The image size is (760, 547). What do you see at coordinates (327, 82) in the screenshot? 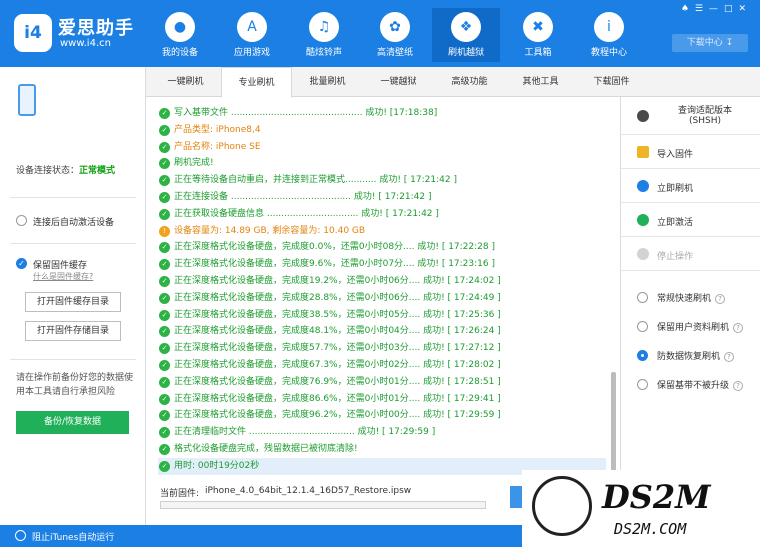
I see `tab-batch-flash: 批量刷机` at bounding box center [327, 82].